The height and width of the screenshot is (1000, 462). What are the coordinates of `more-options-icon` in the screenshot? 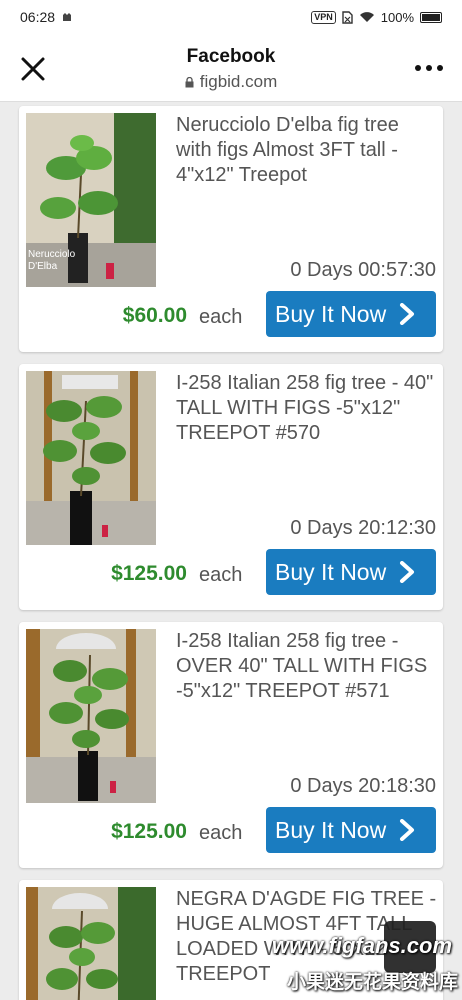 It's located at (429, 68).